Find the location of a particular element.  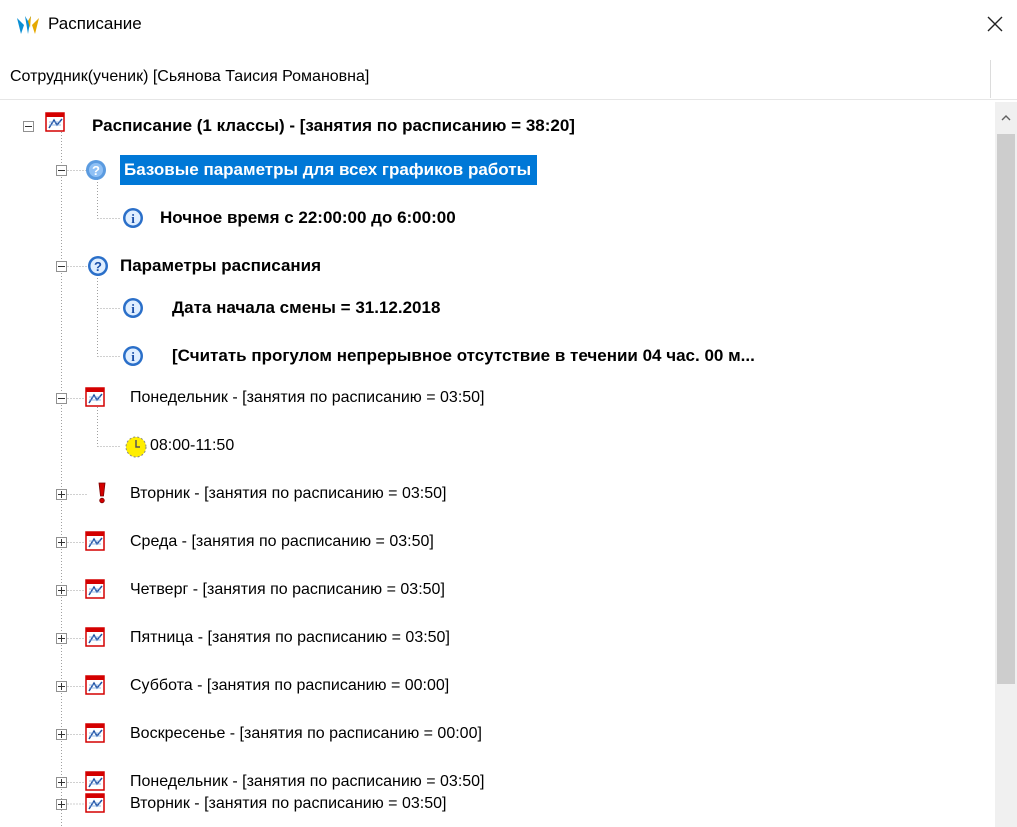

sunday-expand-toggle is located at coordinates (61, 734).